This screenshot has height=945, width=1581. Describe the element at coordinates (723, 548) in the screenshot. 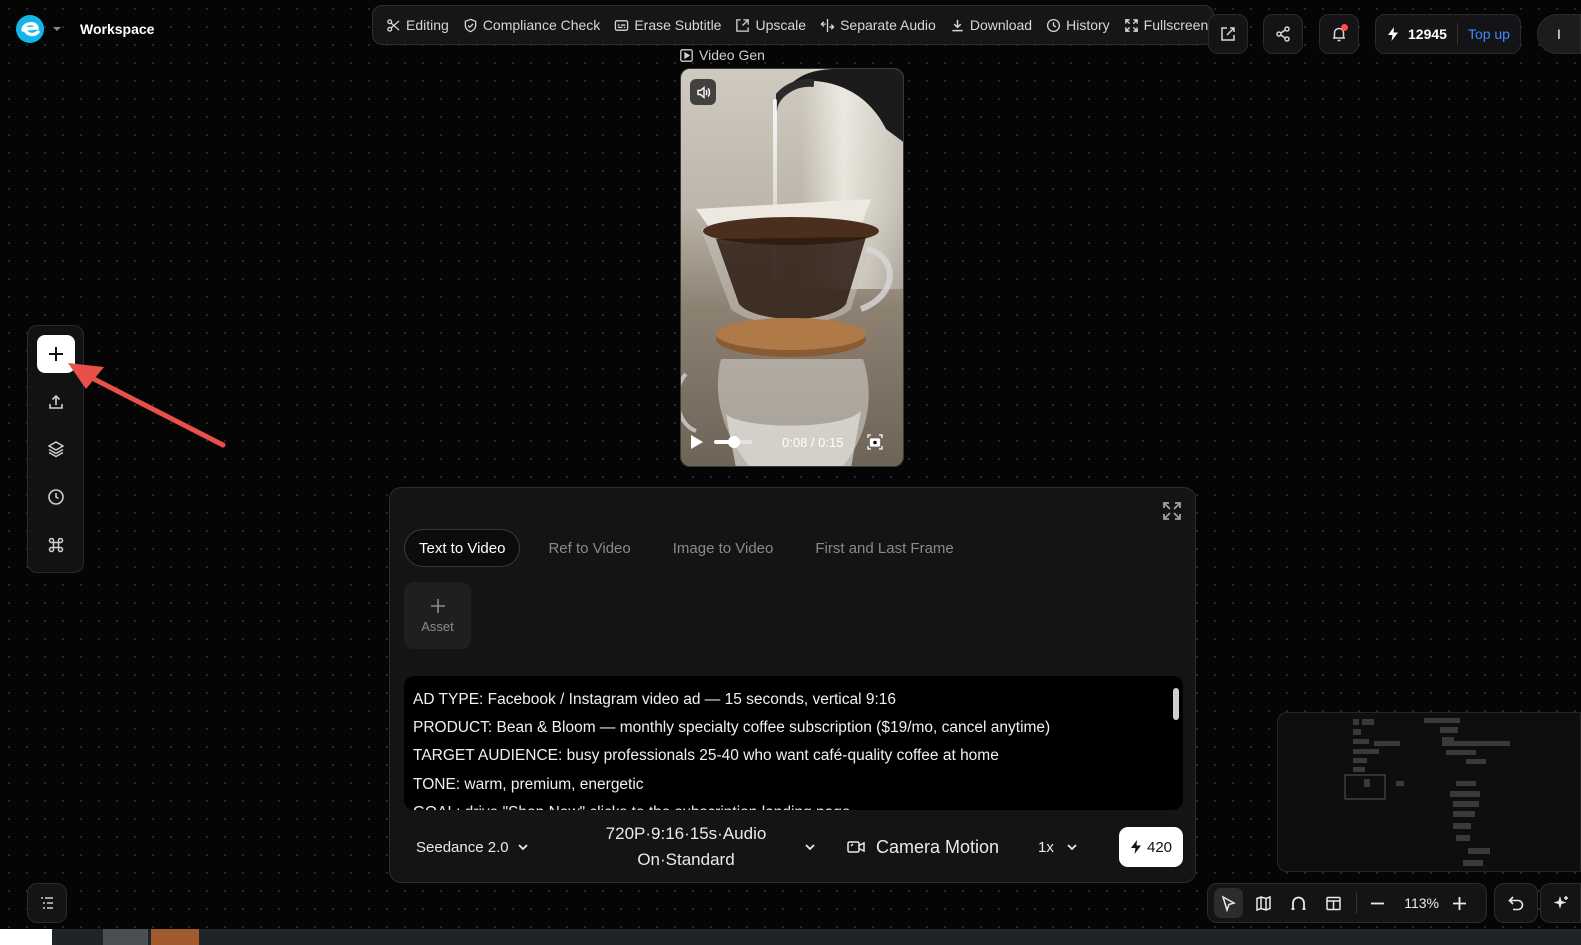

I see `tab-image-to-video: Image to Video` at that location.